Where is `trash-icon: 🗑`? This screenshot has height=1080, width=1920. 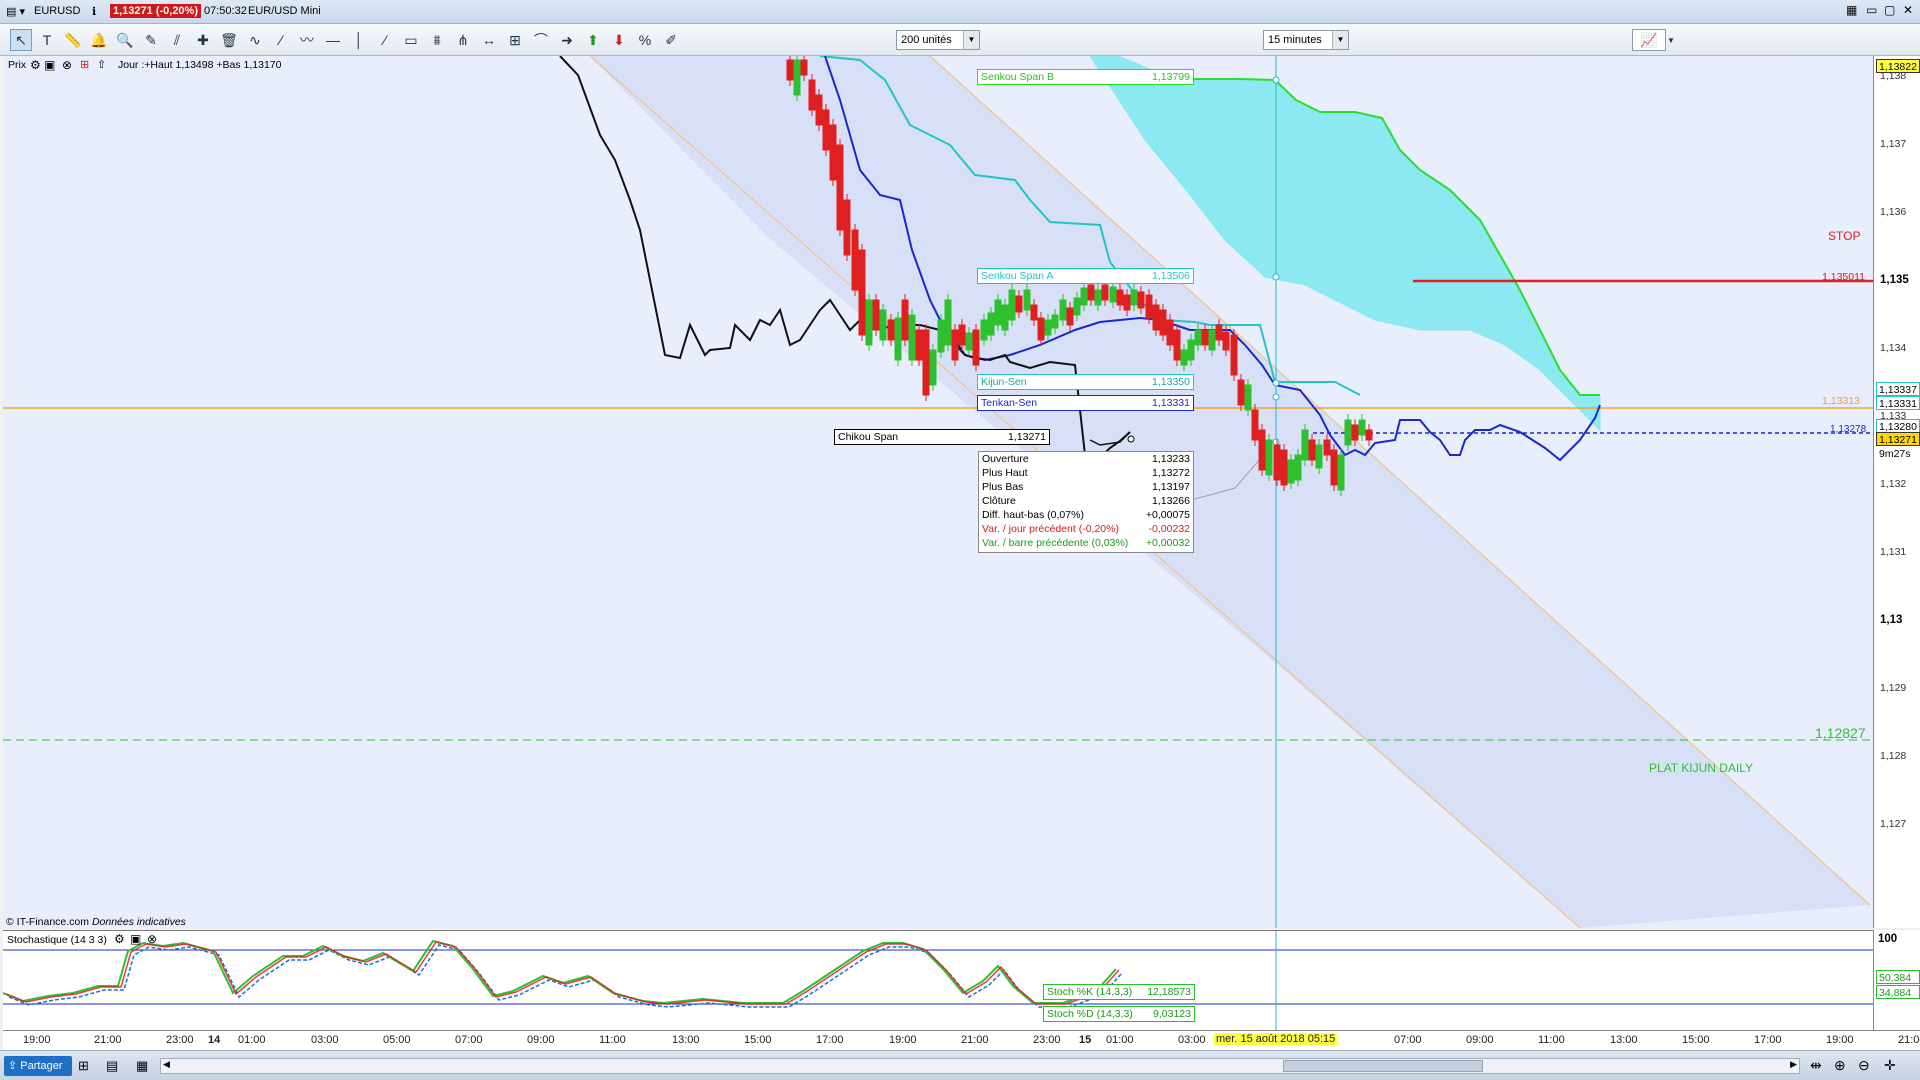 trash-icon: 🗑 is located at coordinates (229, 40).